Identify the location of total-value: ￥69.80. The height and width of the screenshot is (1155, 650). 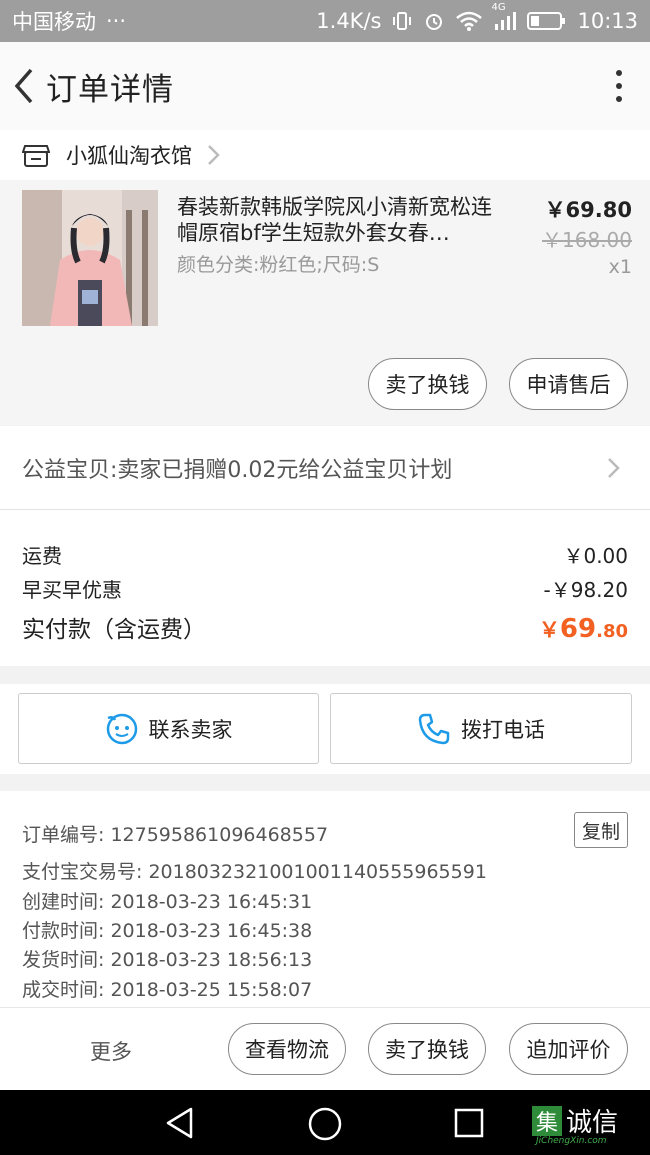
(583, 629).